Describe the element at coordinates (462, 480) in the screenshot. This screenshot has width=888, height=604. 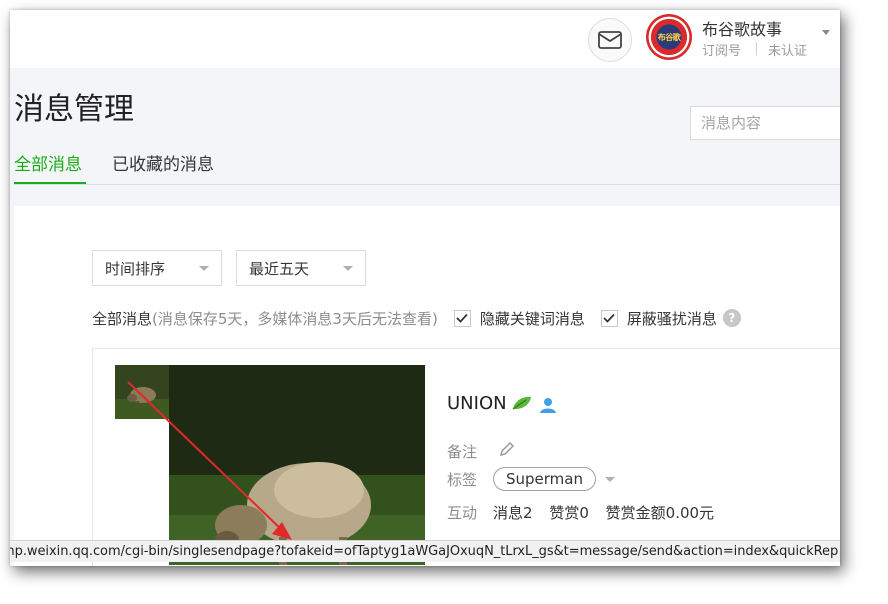
I see `tag-label: 标签` at that location.